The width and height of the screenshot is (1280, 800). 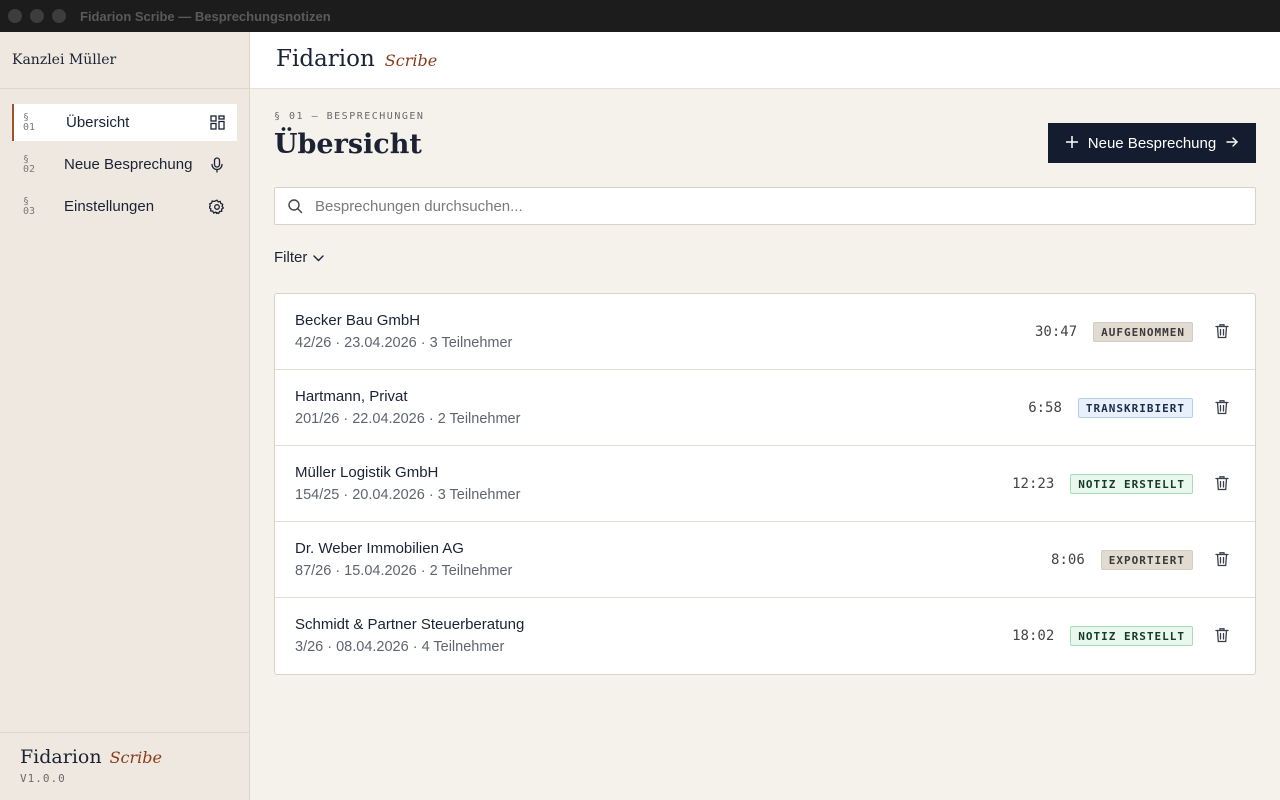 I want to click on sidebar-item-neue-besprechung: § 02 Neue Besprechung, so click(x=124, y=164).